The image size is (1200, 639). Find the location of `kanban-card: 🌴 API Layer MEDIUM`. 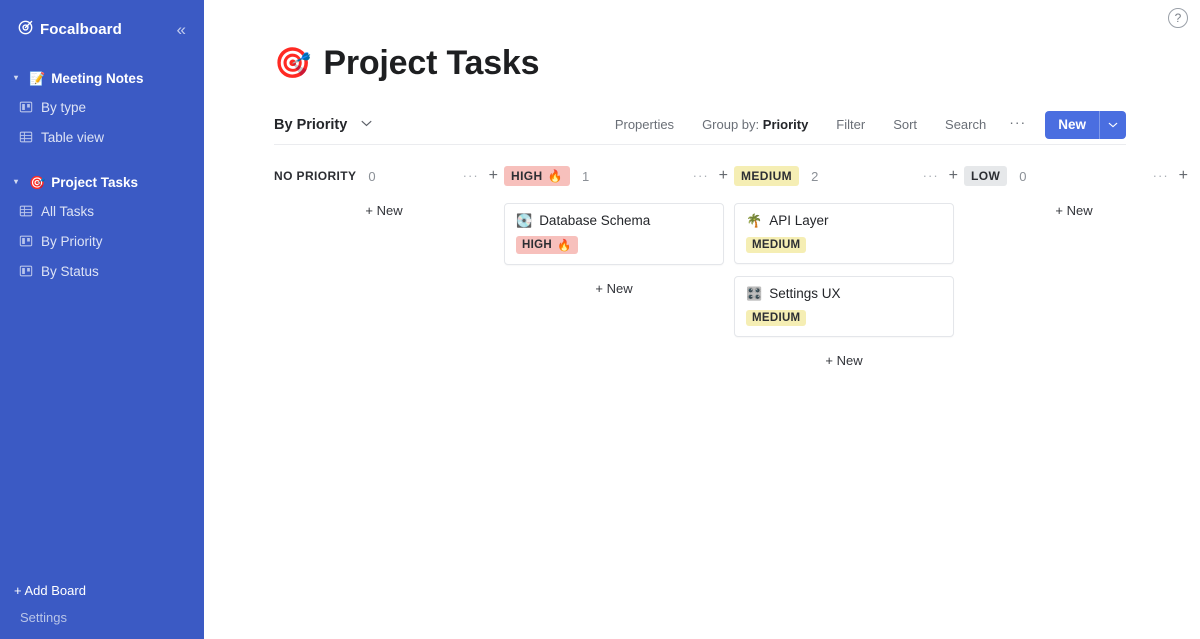

kanban-card: 🌴 API Layer MEDIUM is located at coordinates (844, 233).